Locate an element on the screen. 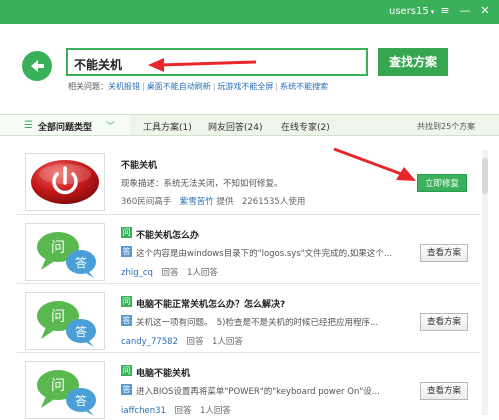 This screenshot has height=420, width=499. related-questions: 相关问题：关机报错 | 桌面不能自动刷新 | 玩游戏不能全屏 | 系统不能搜索 is located at coordinates (198, 86).